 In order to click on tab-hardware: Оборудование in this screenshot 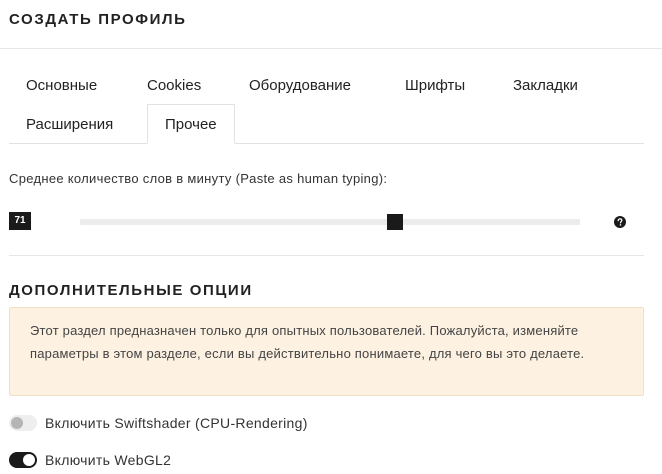, I will do `click(300, 85)`.